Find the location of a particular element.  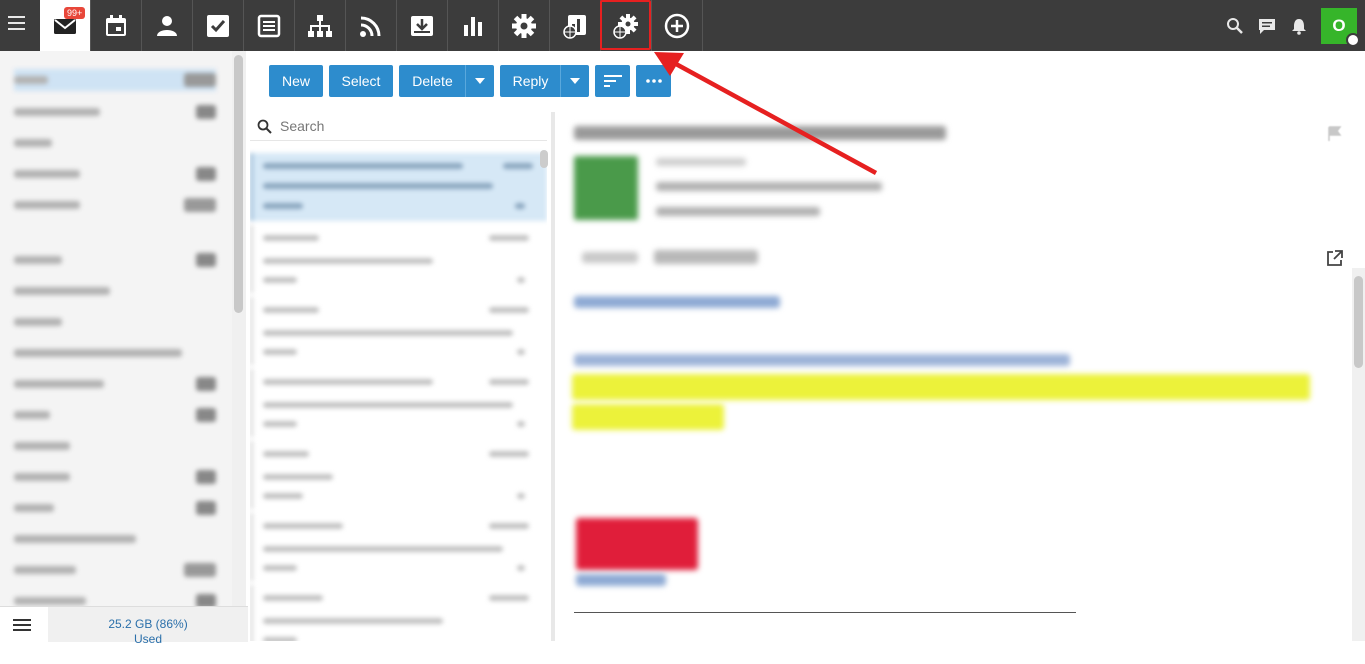

flag-icon is located at coordinates (1335, 136).